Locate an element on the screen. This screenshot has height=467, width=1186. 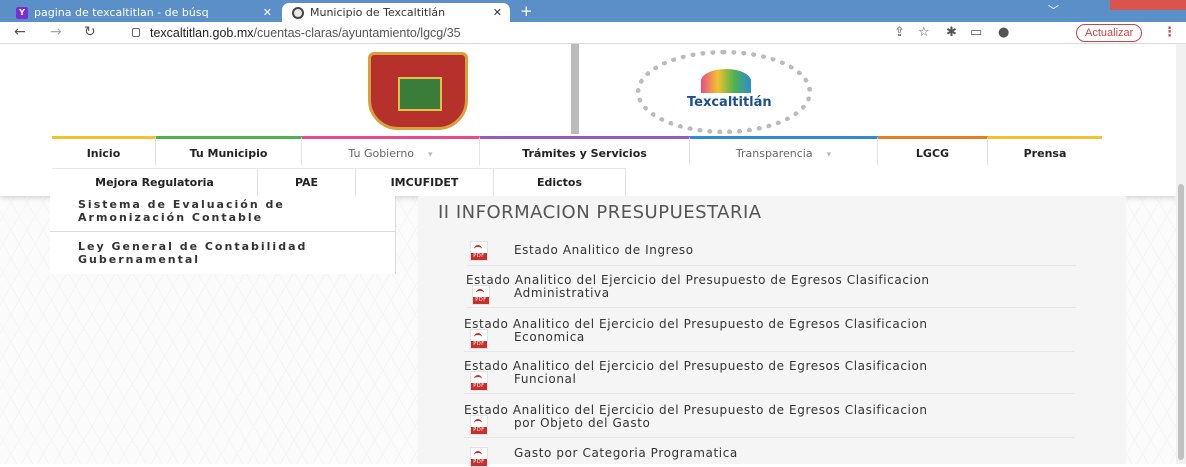
chevron-down-icon: ﹀ is located at coordinates (1053, 10).